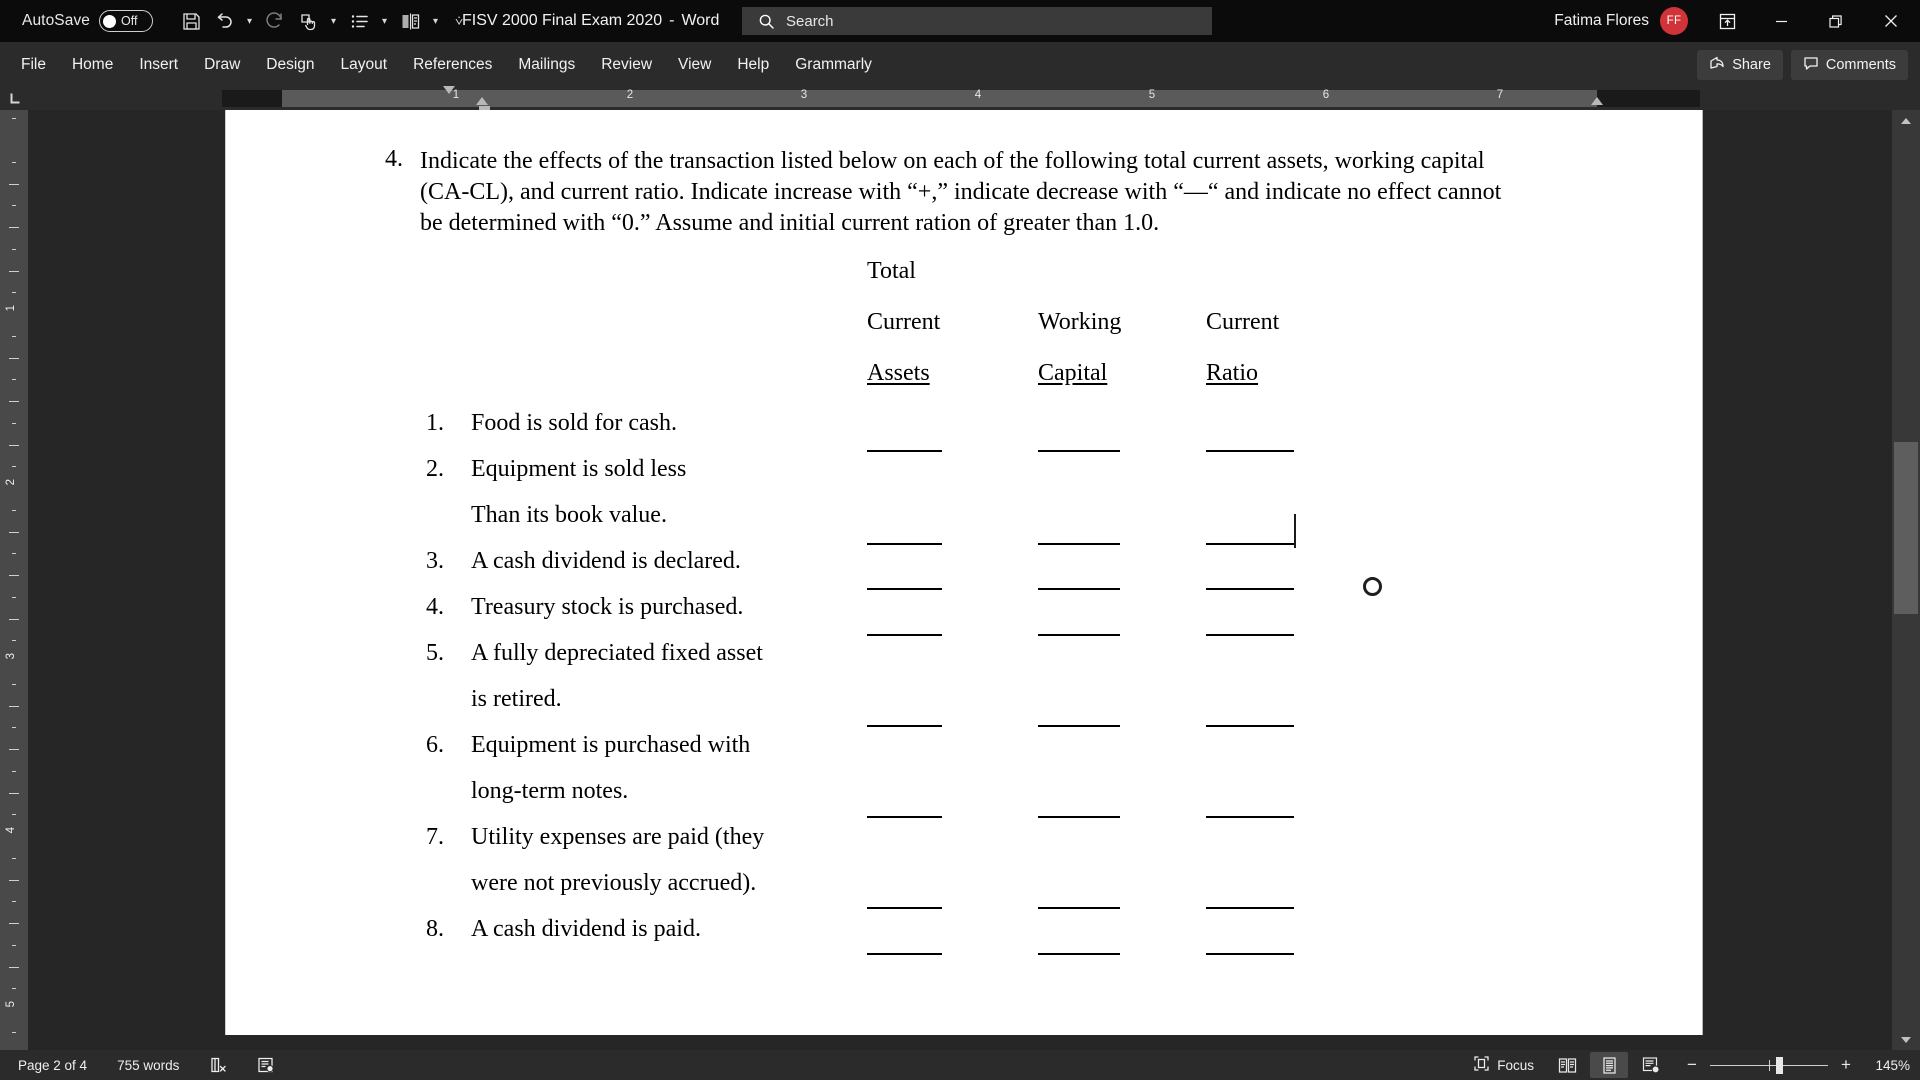  Describe the element at coordinates (904, 726) in the screenshot. I see `answer-blank-r5-c1` at that location.